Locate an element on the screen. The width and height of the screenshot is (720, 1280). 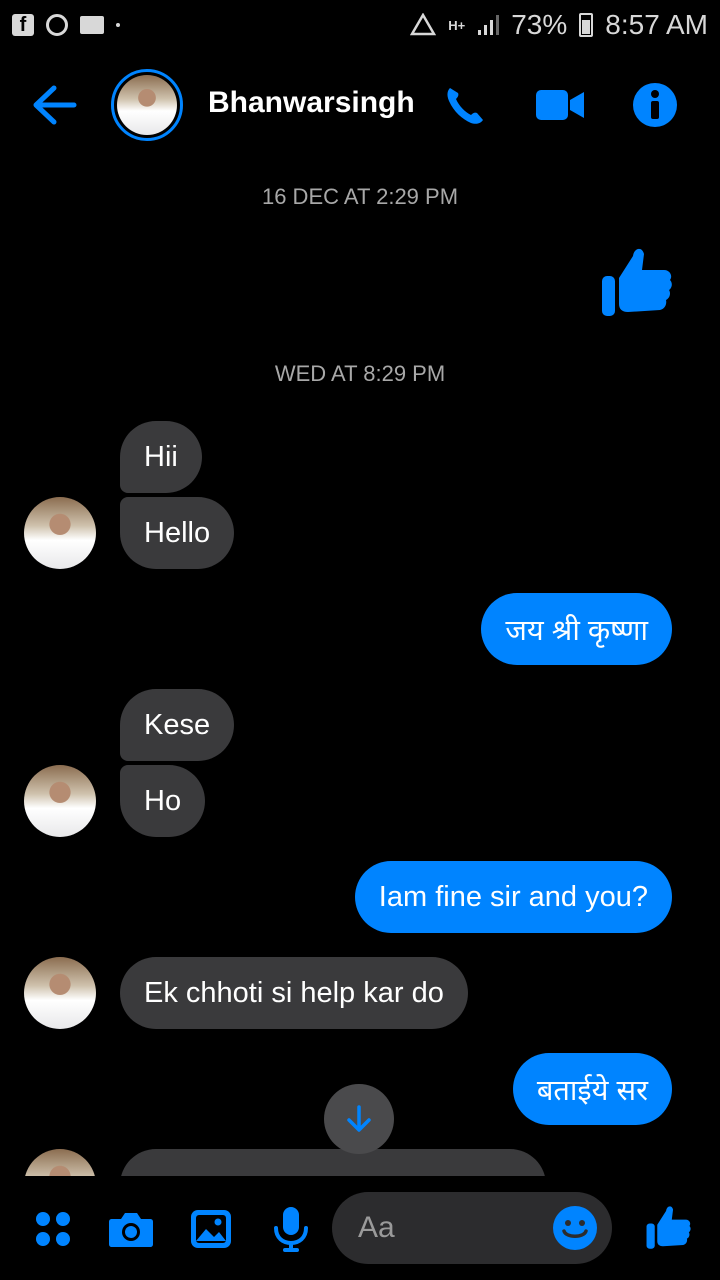
arrow-left-icon is located at coordinates (55, 105).